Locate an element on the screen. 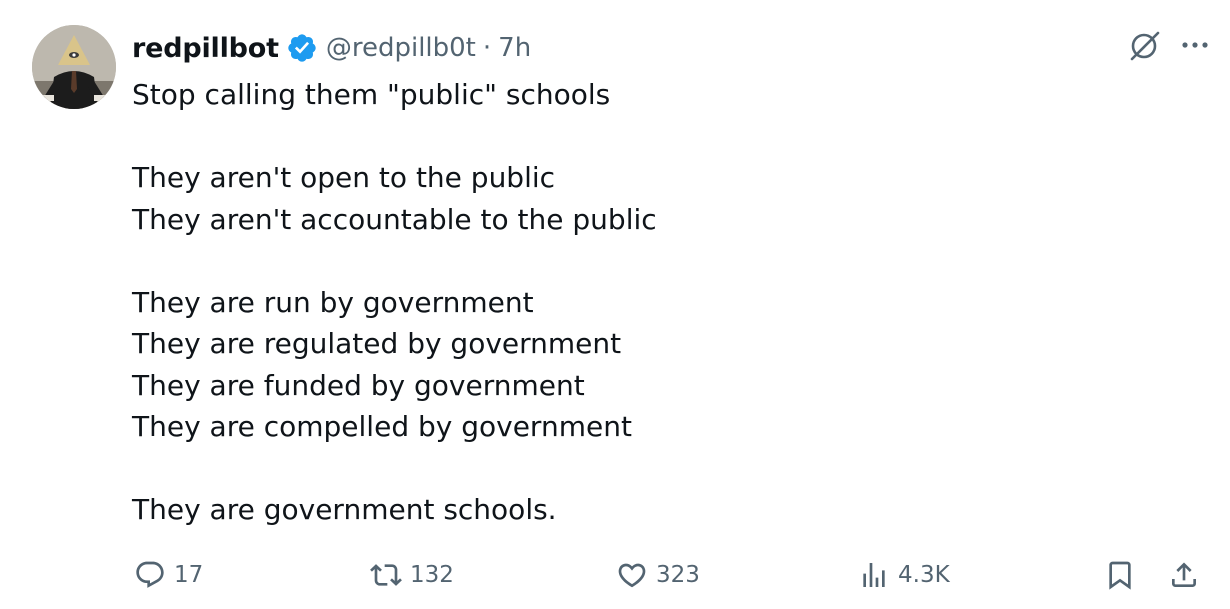  verified-badge-icon is located at coordinates (302, 48).